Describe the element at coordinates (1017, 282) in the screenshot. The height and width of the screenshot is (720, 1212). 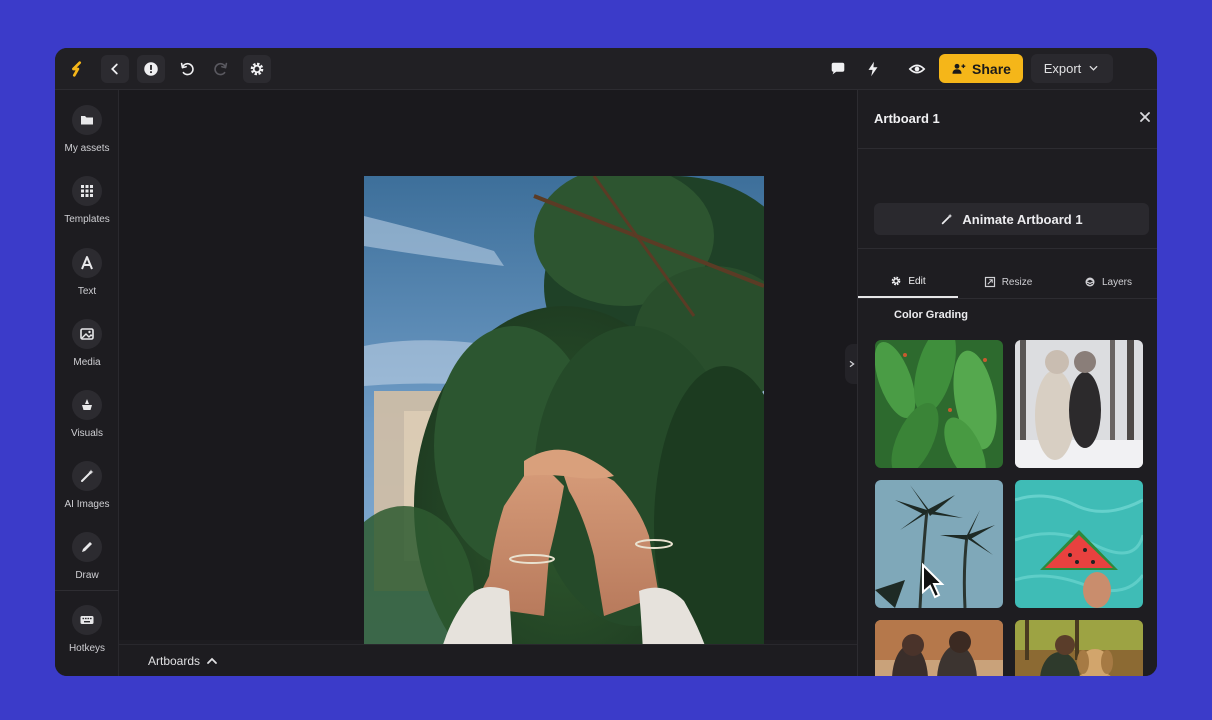
I see `tab-label: Resize` at that location.